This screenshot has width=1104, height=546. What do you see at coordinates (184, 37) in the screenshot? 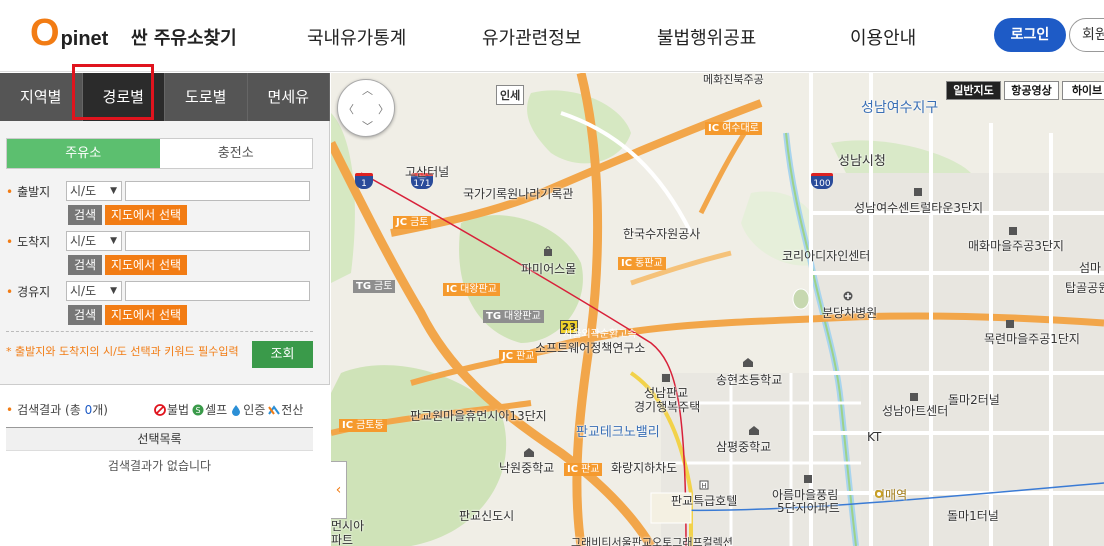
I see `brand-subtitle: 싼 주유소찾기` at bounding box center [184, 37].